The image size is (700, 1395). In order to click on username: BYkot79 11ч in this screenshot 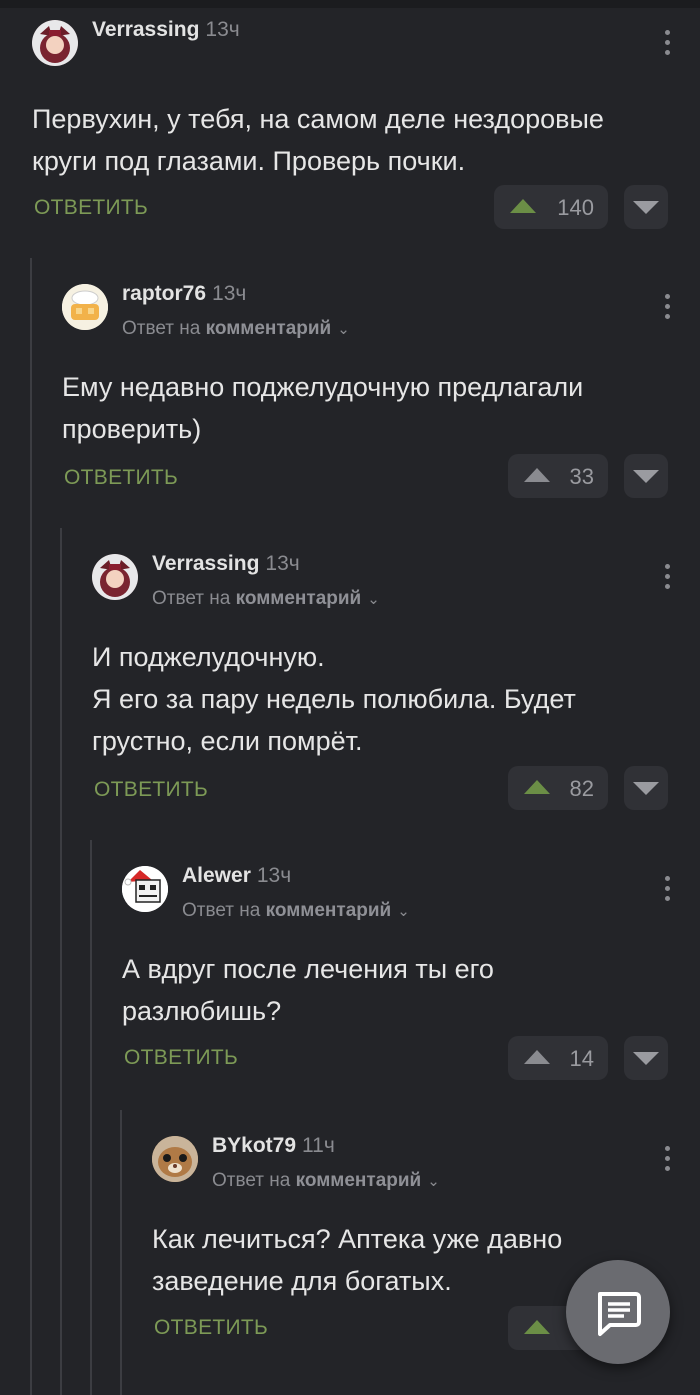, I will do `click(273, 1146)`.